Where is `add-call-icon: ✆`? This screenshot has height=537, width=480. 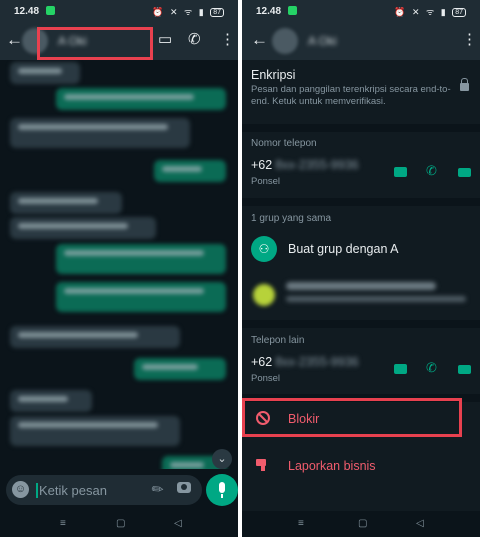 add-call-icon: ✆ is located at coordinates (194, 39).